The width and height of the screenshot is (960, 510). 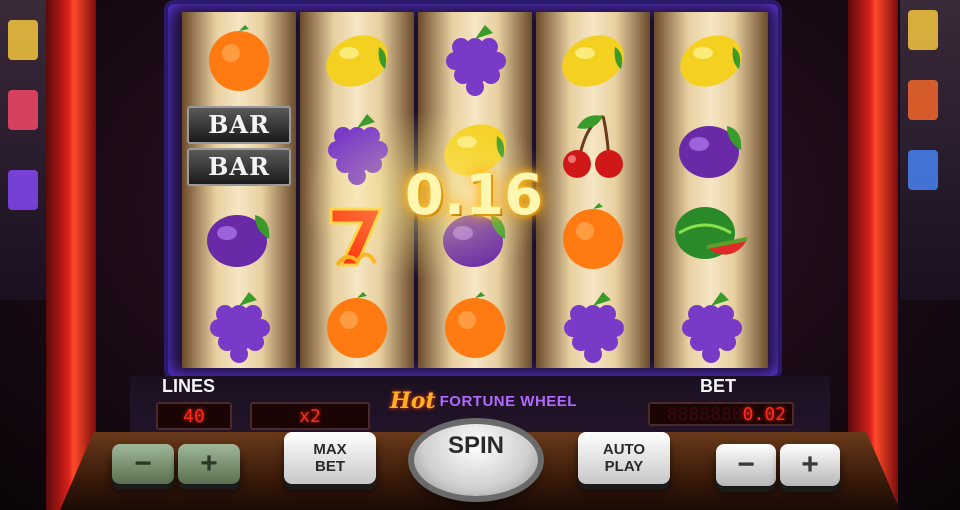 I want to click on multiplier-display: x2, so click(x=310, y=416).